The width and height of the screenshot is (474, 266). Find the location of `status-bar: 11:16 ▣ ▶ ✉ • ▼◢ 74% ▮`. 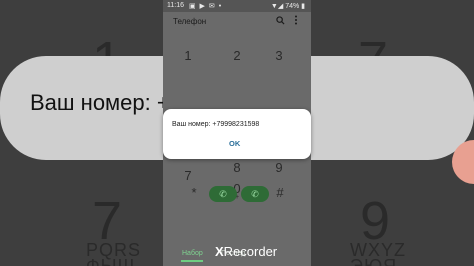

status-bar: 11:16 ▣ ▶ ✉ • ▼◢ 74% ▮ is located at coordinates (237, 6).